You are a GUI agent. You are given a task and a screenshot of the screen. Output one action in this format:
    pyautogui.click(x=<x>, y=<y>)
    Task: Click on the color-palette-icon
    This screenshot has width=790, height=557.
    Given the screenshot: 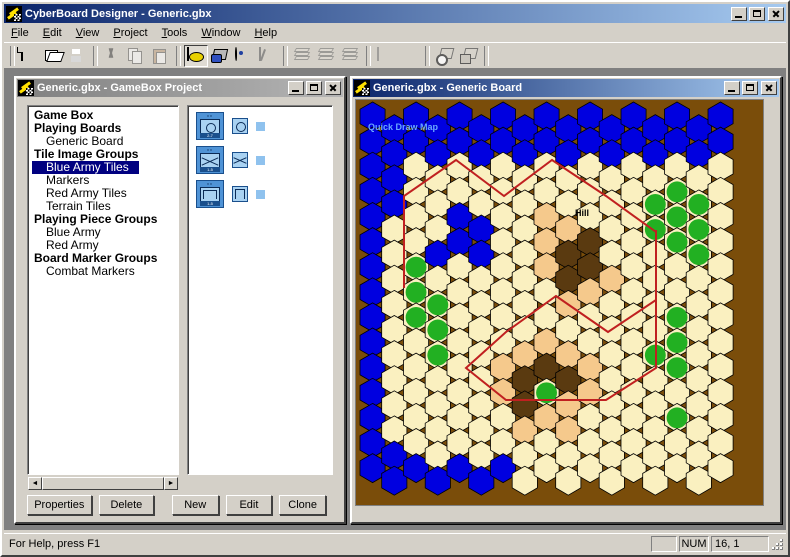 What is the action you would take?
    pyautogui.click(x=244, y=56)
    